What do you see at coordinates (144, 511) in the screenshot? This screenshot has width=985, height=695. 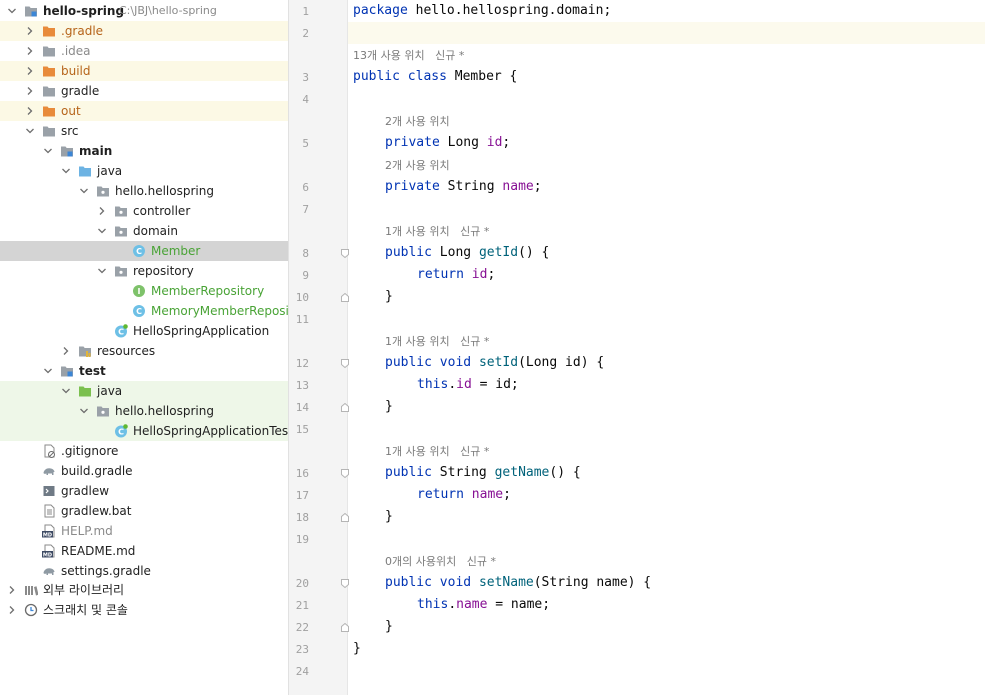 I see `tree-row-gradlew-bat: gradlew.bat` at bounding box center [144, 511].